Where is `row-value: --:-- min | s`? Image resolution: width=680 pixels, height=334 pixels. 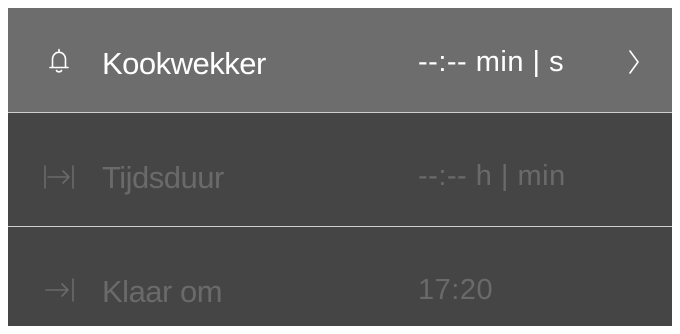
row-value: --:-- min | s is located at coordinates (491, 62).